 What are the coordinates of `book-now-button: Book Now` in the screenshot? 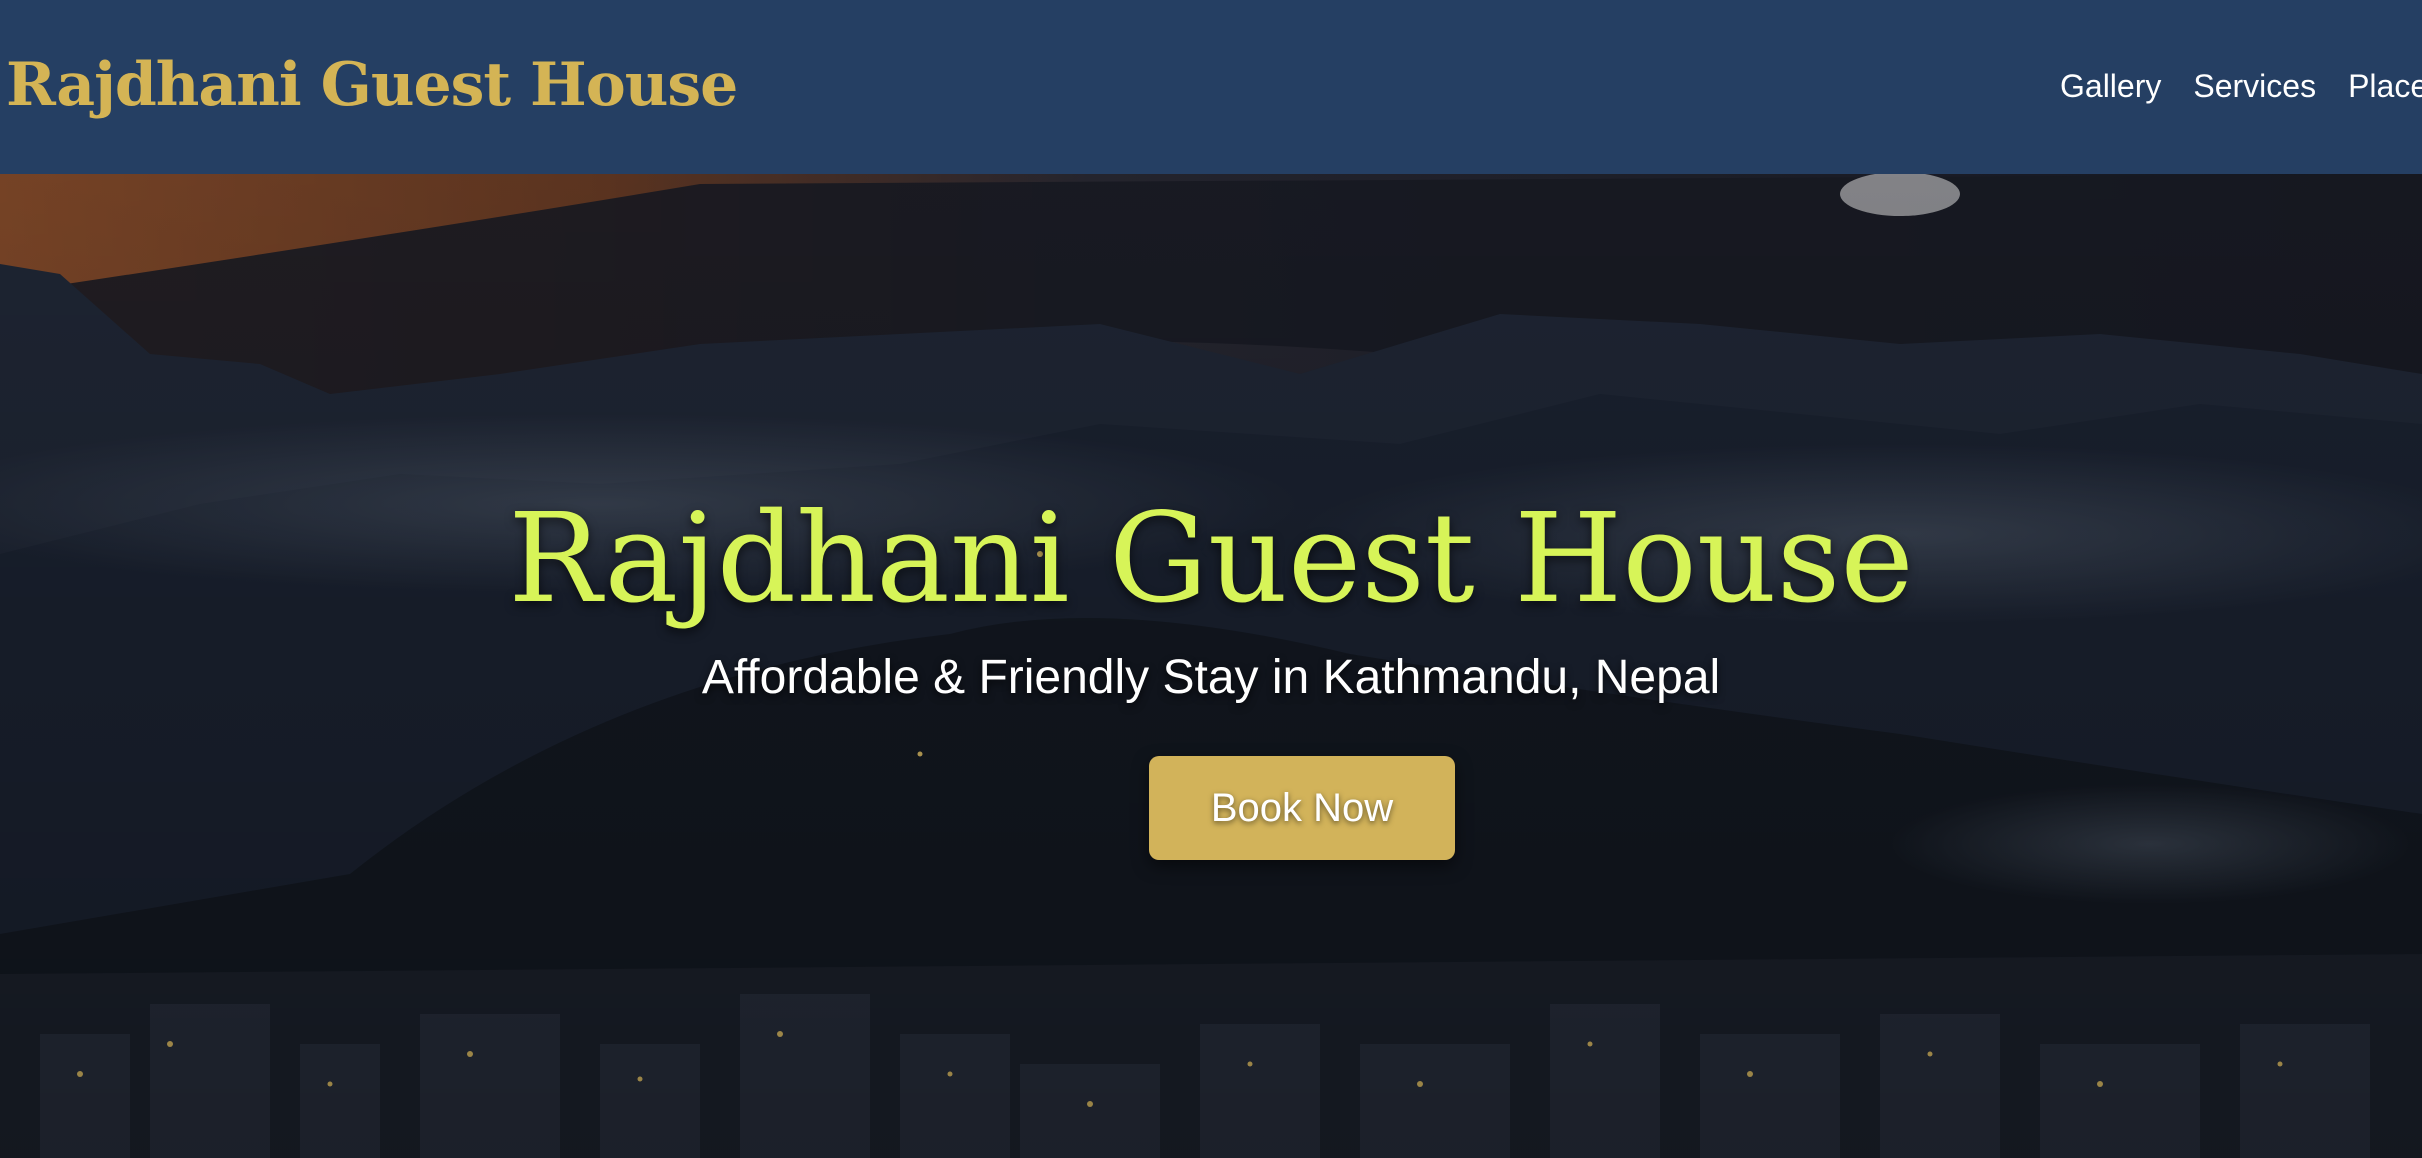 It's located at (1302, 808).